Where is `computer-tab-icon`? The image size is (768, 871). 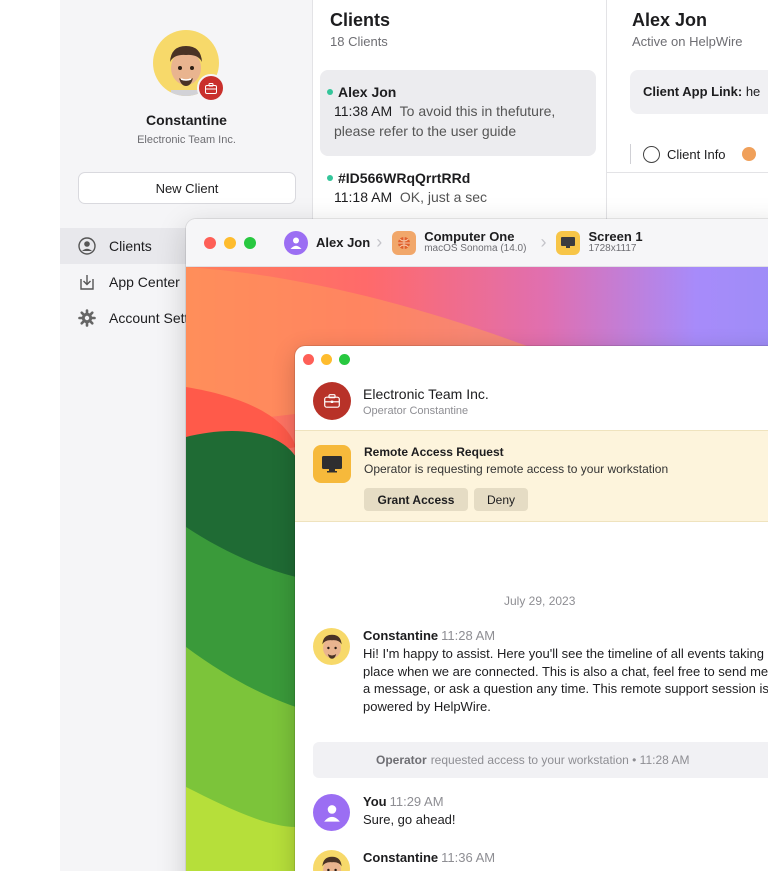
computer-tab-icon is located at coordinates (748, 154).